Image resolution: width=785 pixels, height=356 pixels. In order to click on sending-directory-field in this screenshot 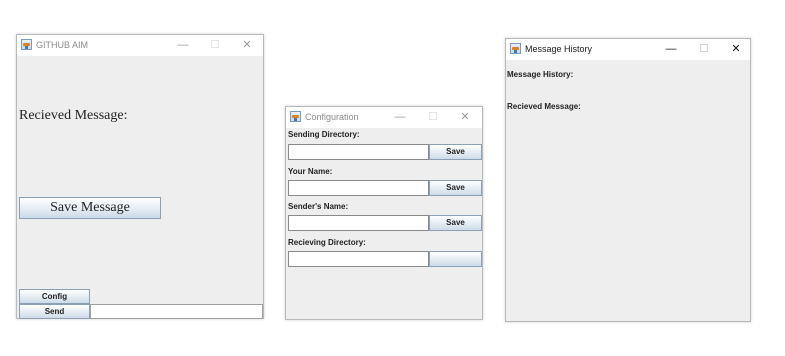, I will do `click(358, 152)`.